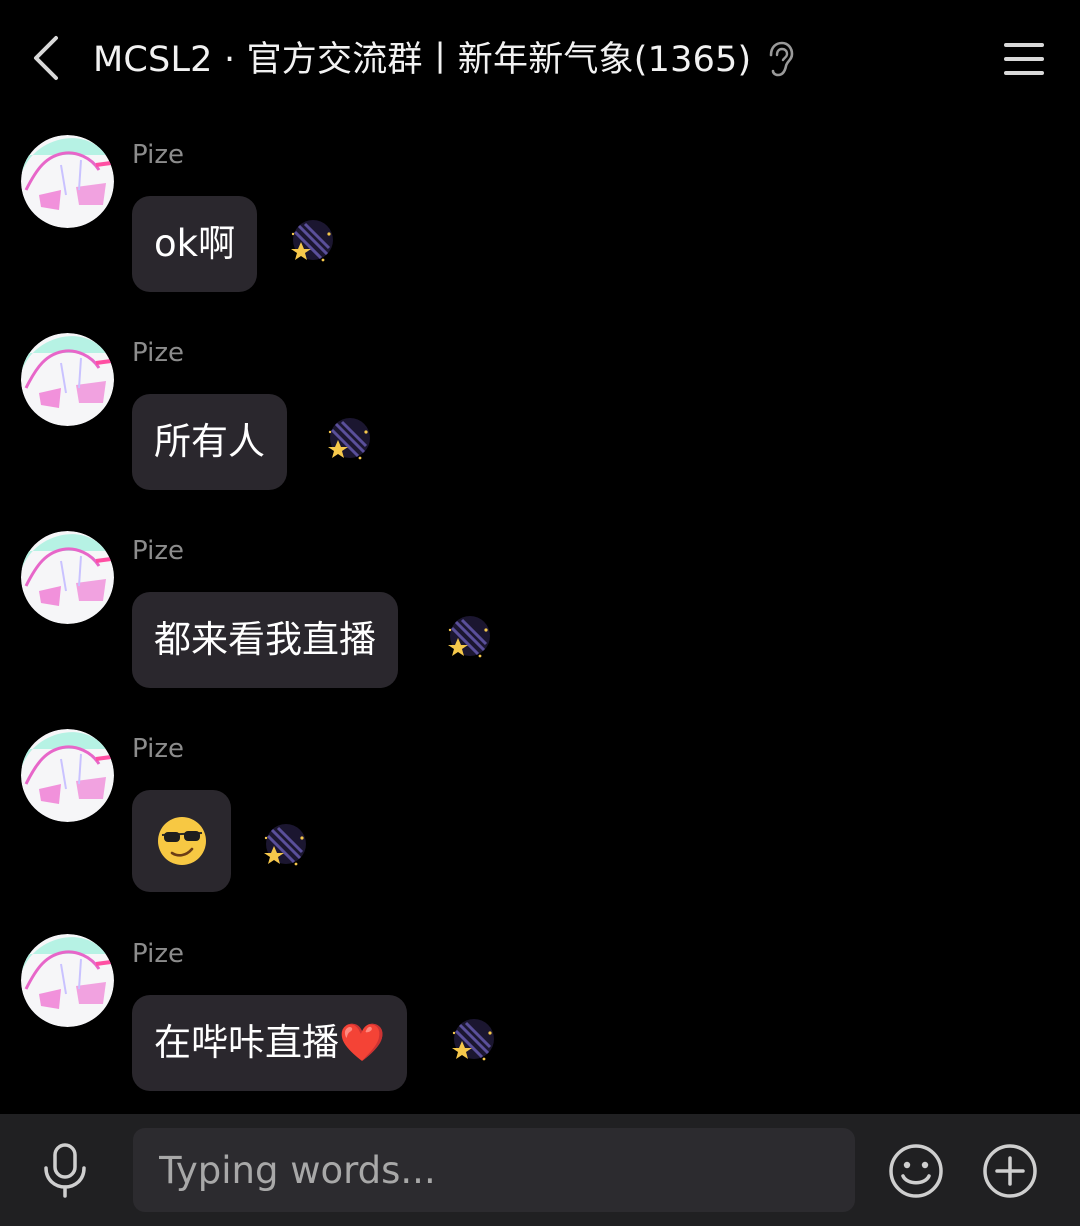 This screenshot has height=1226, width=1080. What do you see at coordinates (422, 60) in the screenshot?
I see `chat-title: MCSL2 · 官方交流群丨新年新气象(1365)` at bounding box center [422, 60].